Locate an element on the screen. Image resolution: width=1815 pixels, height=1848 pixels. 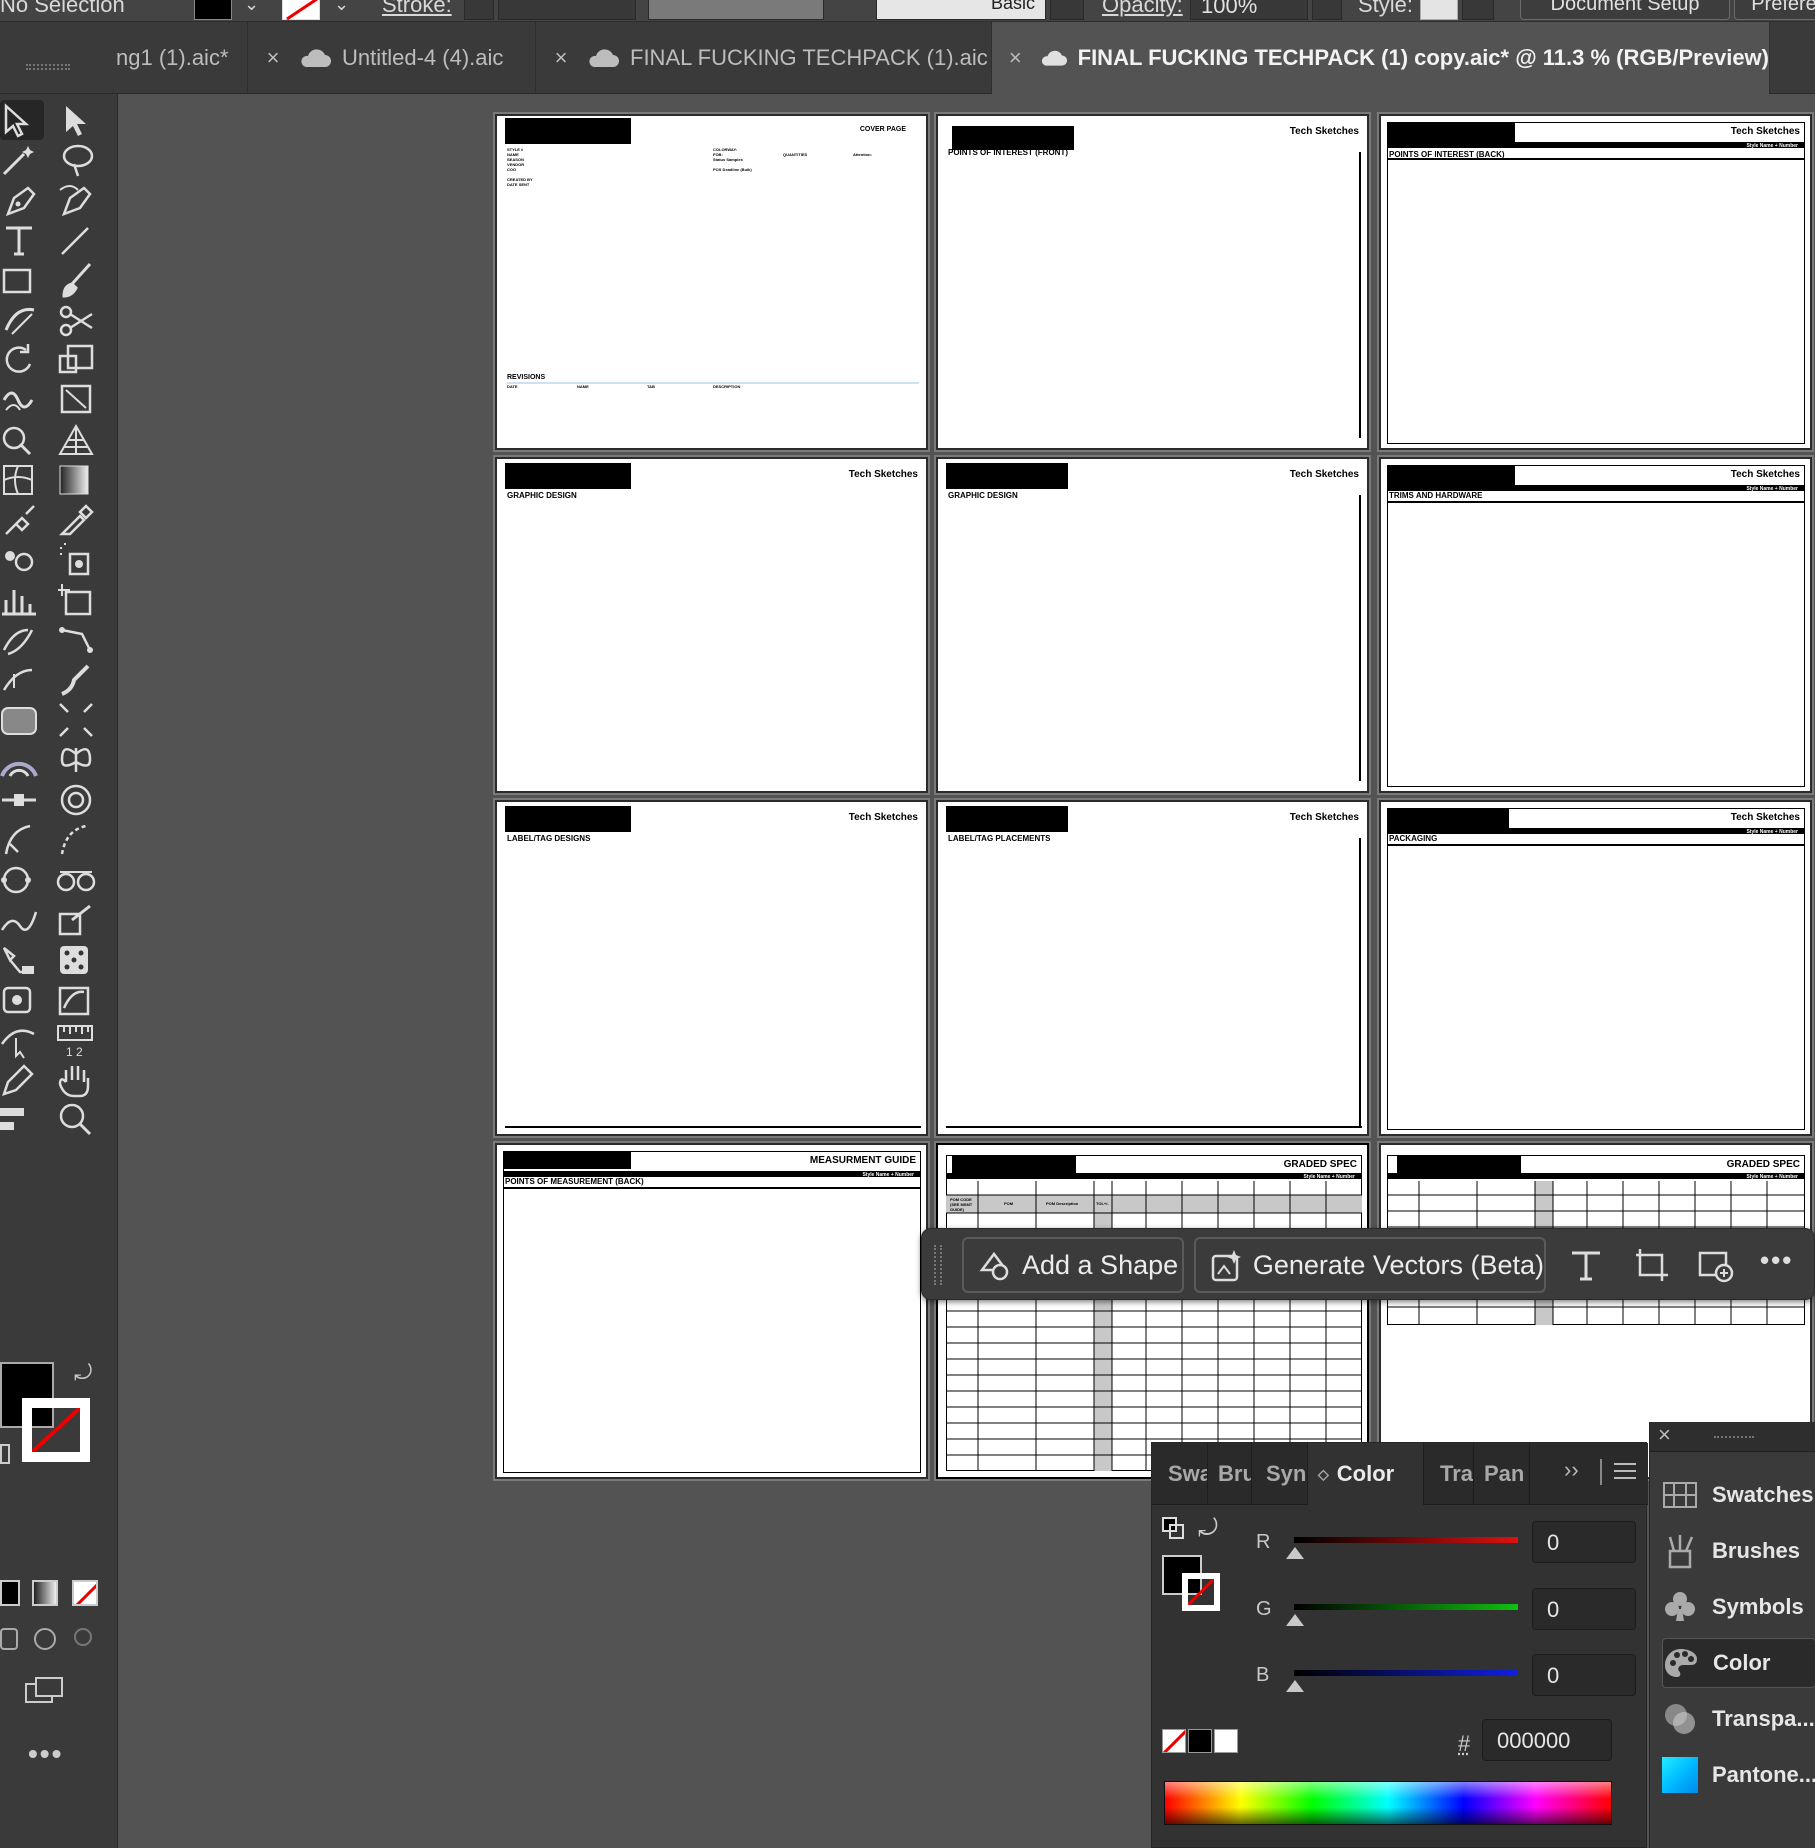
dock-grip is located at coordinates (1734, 1438).